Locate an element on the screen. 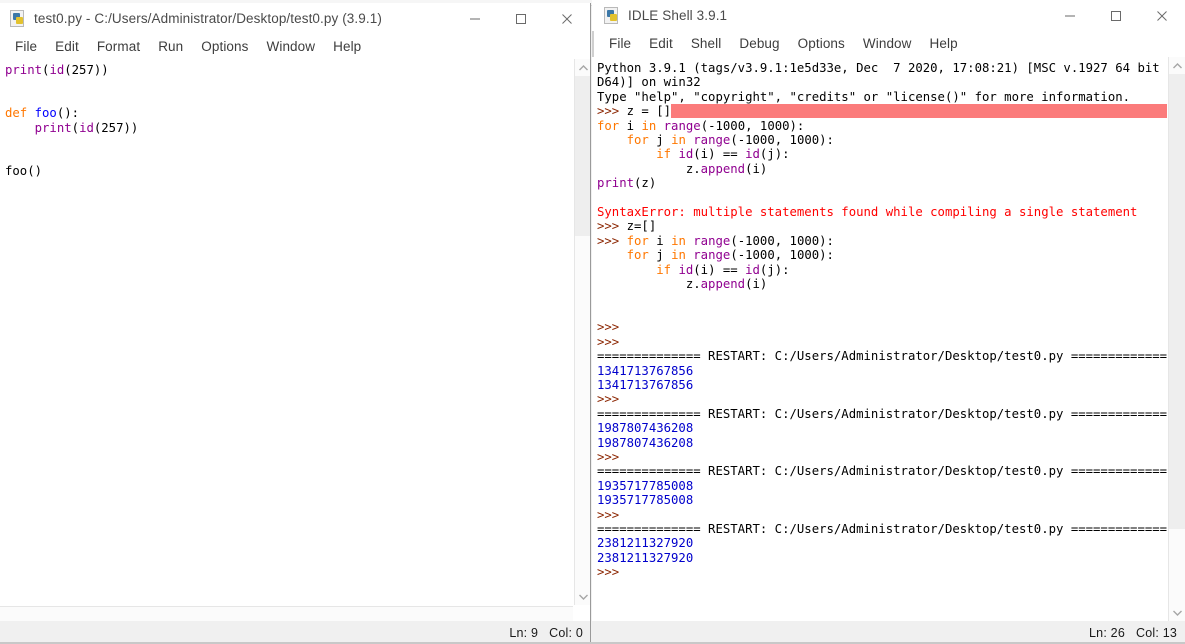  editor-scroll-thumb is located at coordinates (582, 156).